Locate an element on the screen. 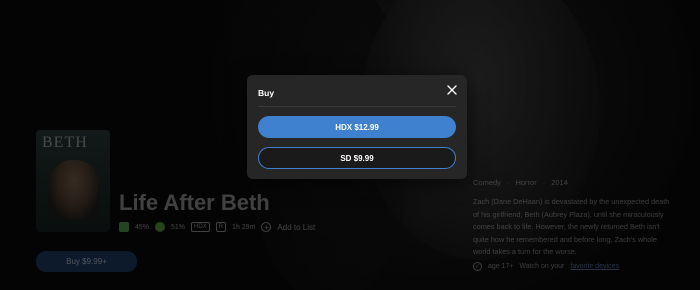  close-icon is located at coordinates (452, 90).